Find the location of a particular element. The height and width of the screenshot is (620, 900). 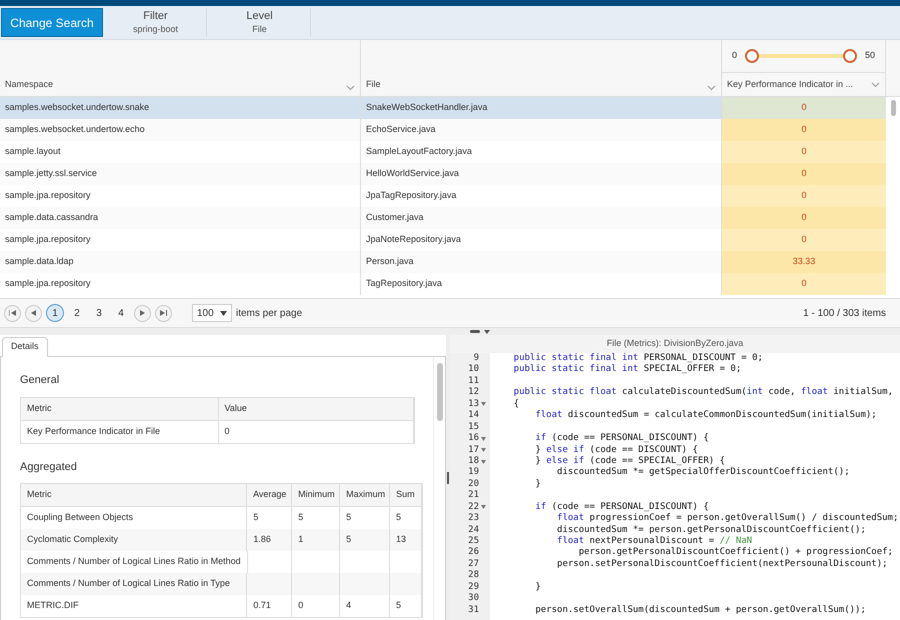

table-cell: 0.71 is located at coordinates (269, 606).